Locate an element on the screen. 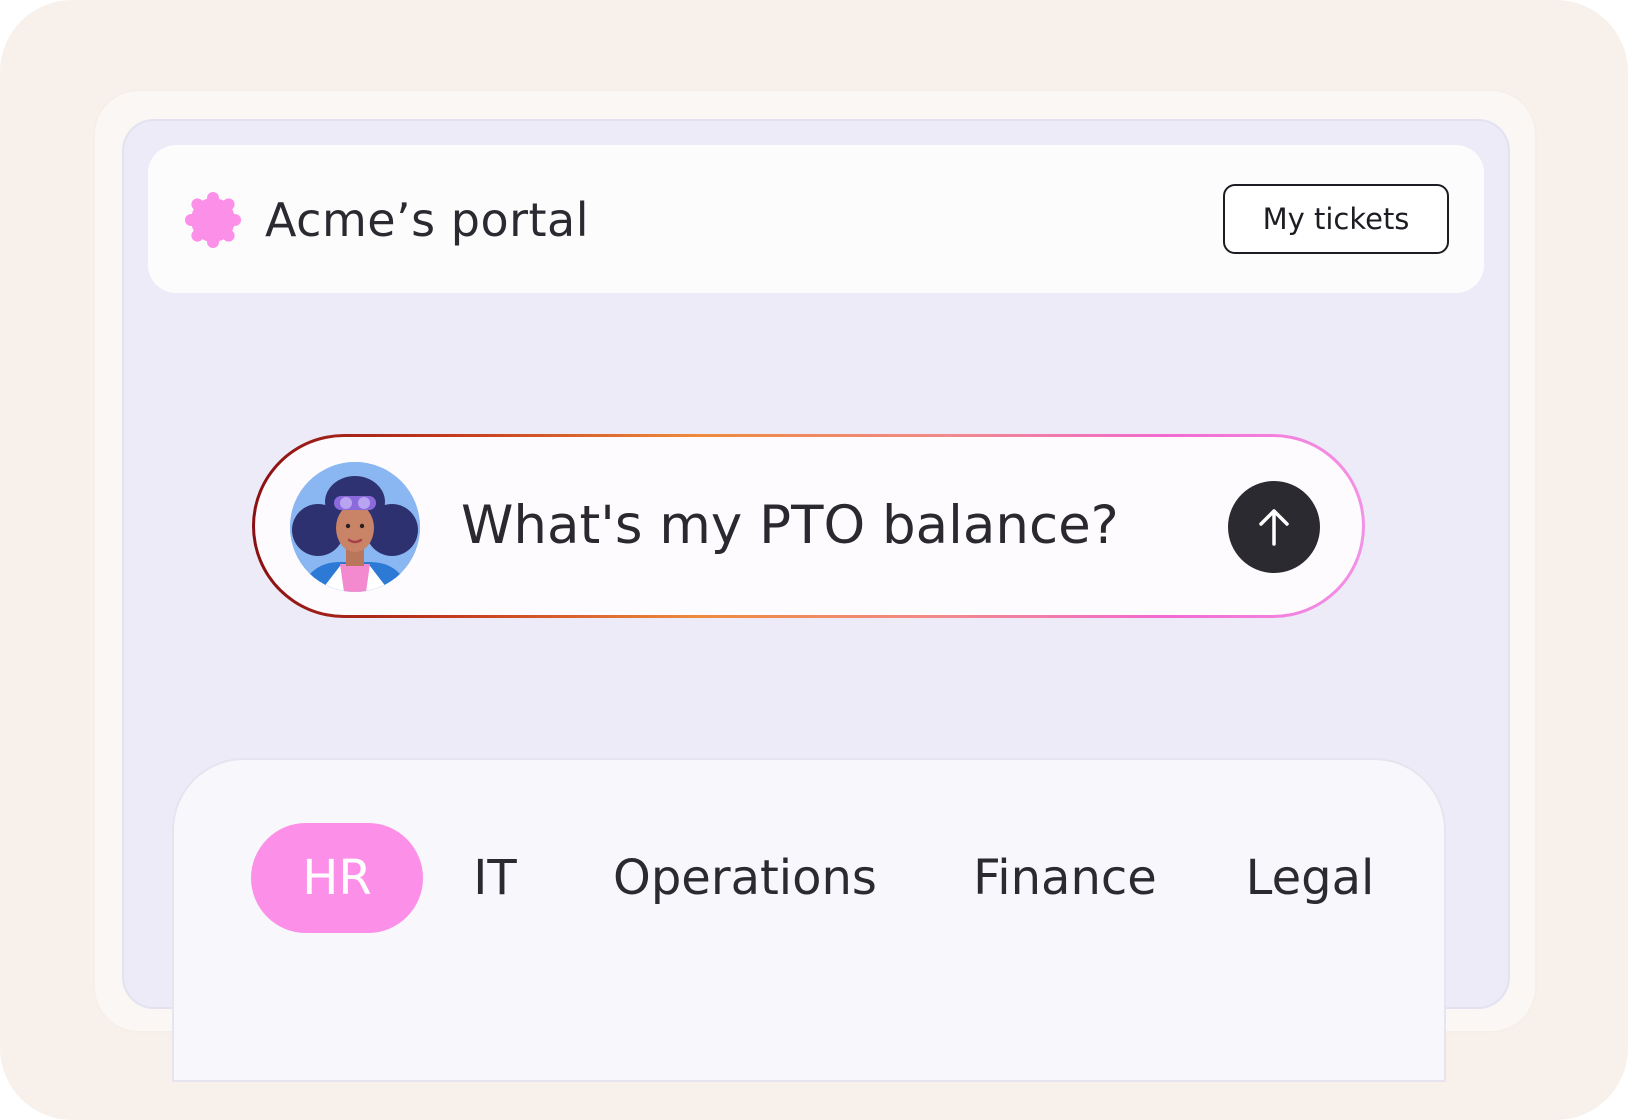 Image resolution: width=1628 pixels, height=1120 pixels. arrow-up-icon is located at coordinates (1274, 527).